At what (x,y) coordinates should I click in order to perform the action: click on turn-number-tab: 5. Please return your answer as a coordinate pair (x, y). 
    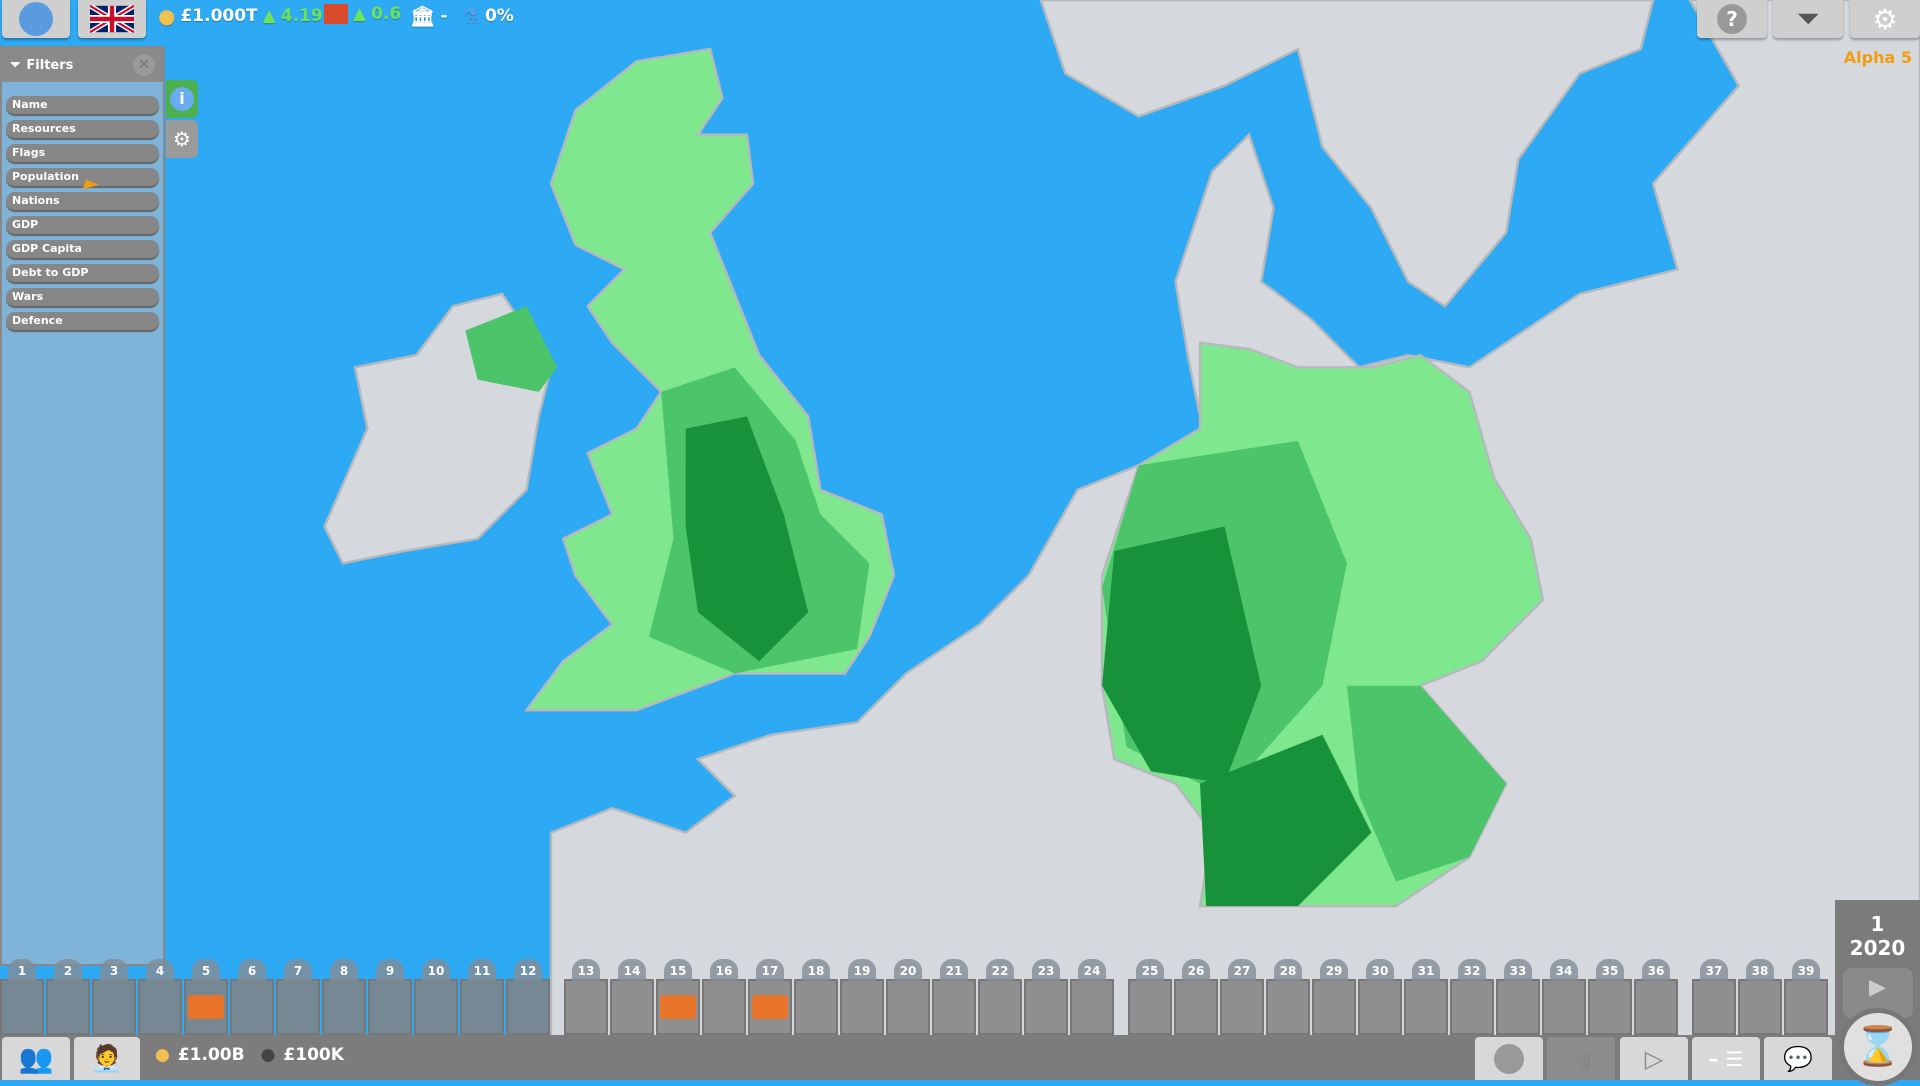
    Looking at the image, I should click on (206, 970).